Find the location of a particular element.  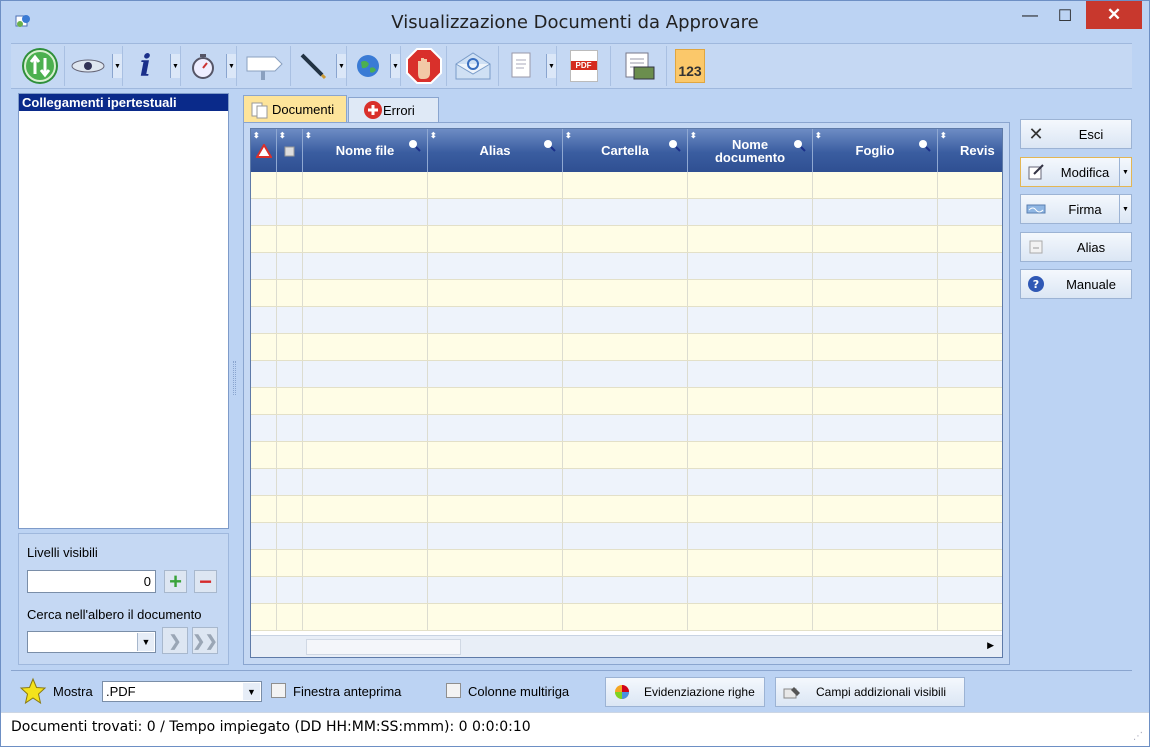

email-button is located at coordinates (473, 66).